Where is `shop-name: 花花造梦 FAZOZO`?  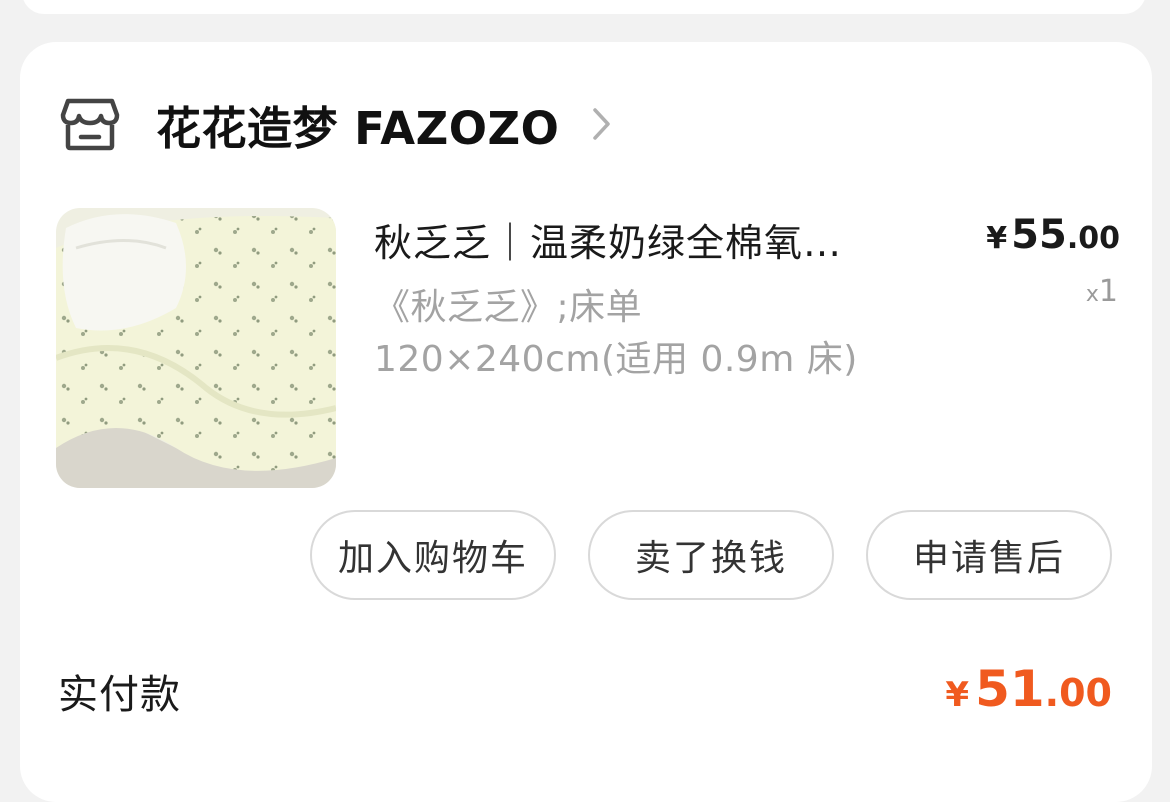
shop-name: 花花造梦 FAZOZO is located at coordinates (357, 124).